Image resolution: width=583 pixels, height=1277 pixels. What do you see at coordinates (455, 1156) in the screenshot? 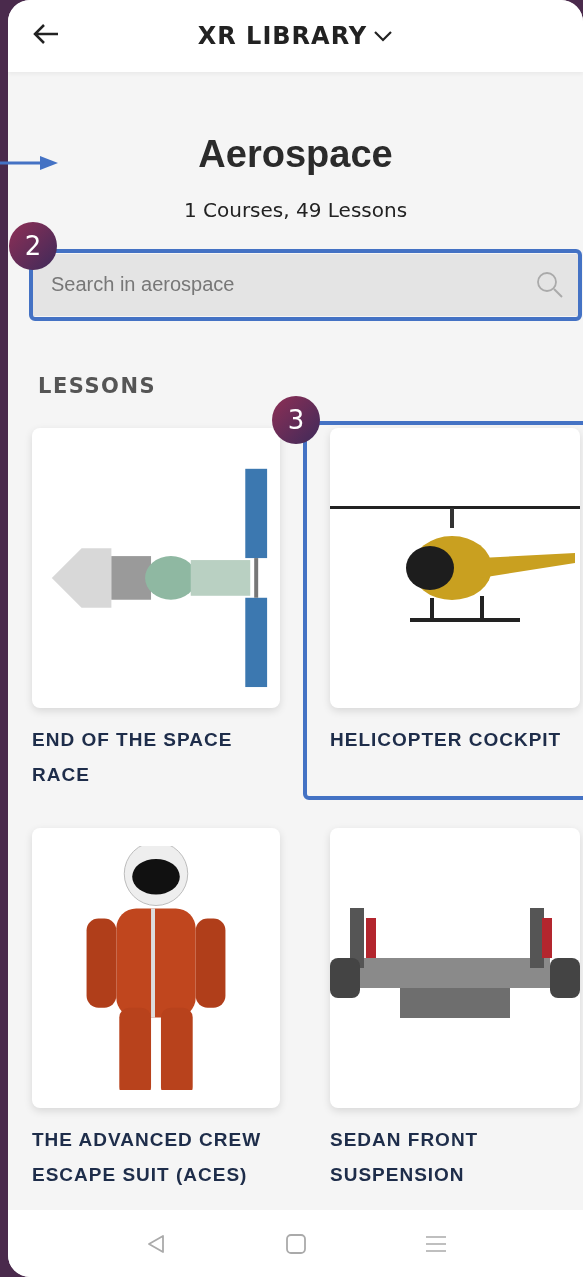
I see `lesson-title: SEDAN FRONT SUSPENSION` at bounding box center [455, 1156].